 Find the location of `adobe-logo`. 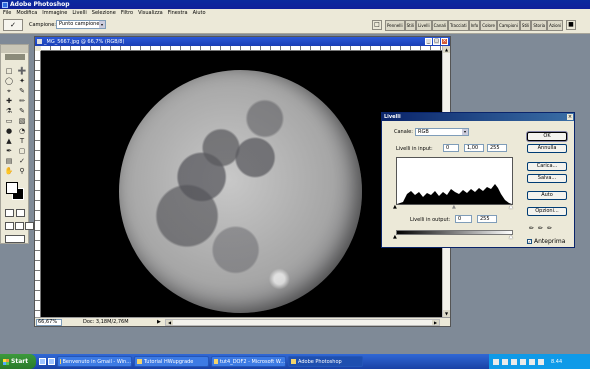

adobe-logo is located at coordinates (15, 57).